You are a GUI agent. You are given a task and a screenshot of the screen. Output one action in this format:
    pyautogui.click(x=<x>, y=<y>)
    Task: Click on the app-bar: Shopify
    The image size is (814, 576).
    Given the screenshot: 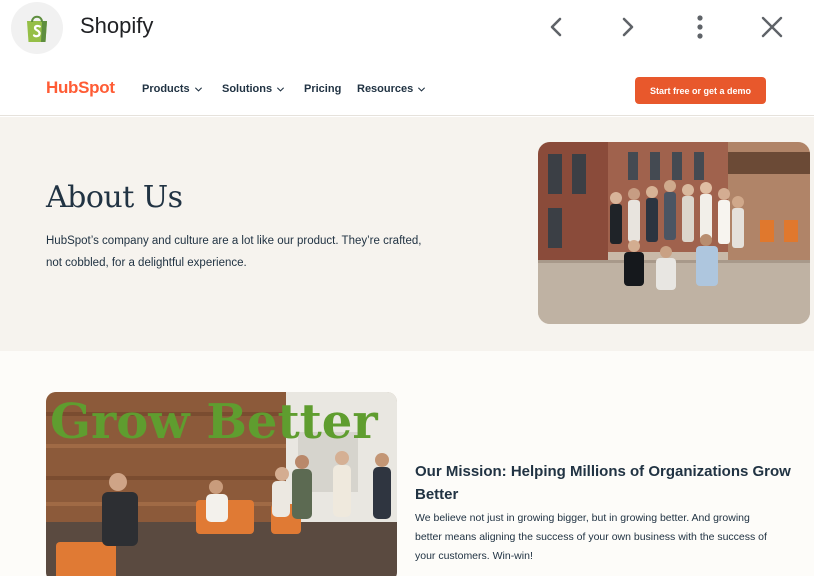 What is the action you would take?
    pyautogui.click(x=407, y=29)
    